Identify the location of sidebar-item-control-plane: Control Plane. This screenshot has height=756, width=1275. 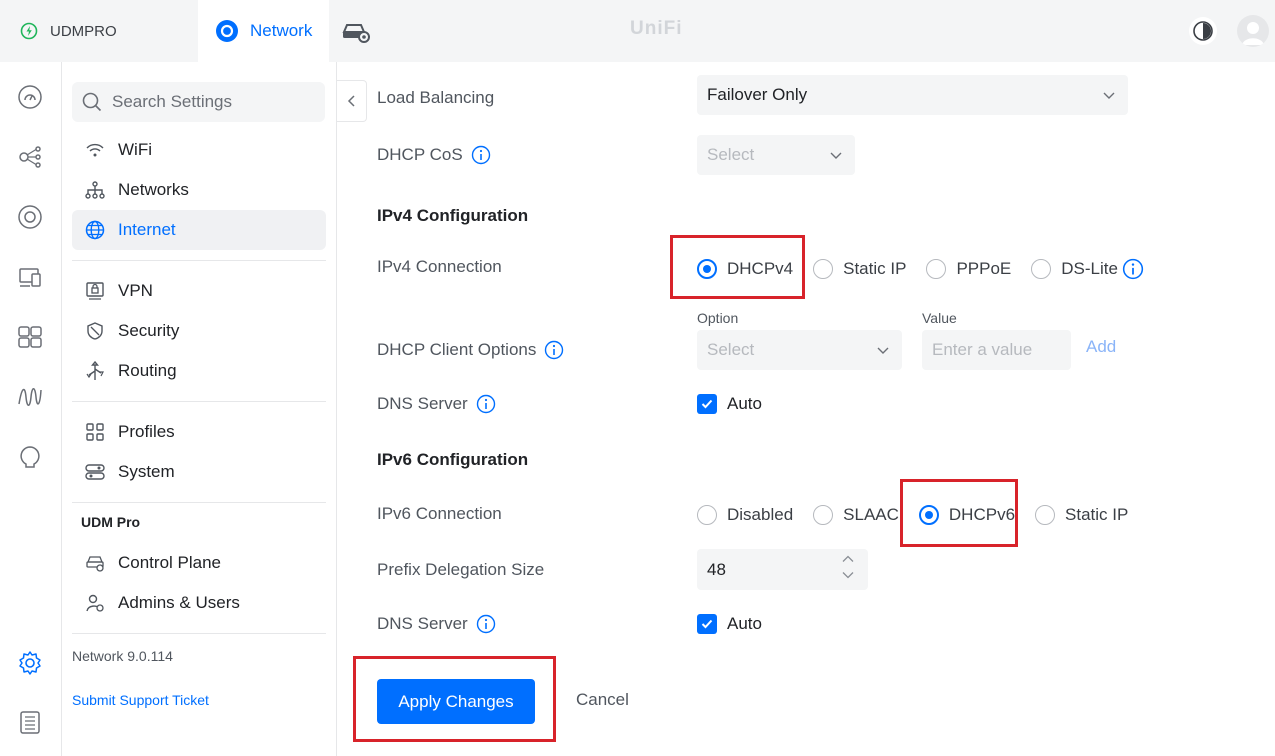
(199, 563).